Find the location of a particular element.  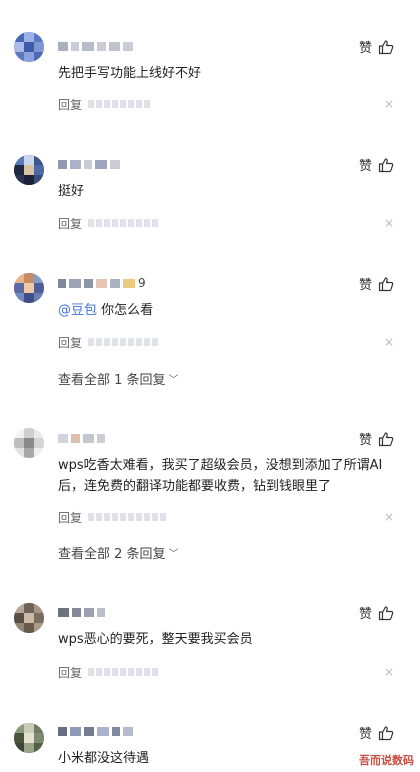

comment-text: @豆包 你怎么看 is located at coordinates (228, 310).